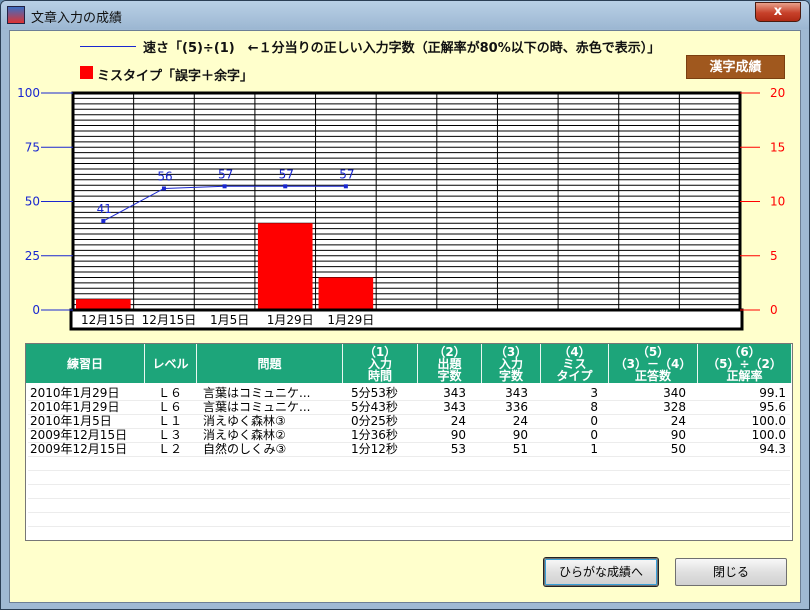 The width and height of the screenshot is (810, 610). What do you see at coordinates (71, 421) in the screenshot?
I see `table-cell: 2010年1月5日` at bounding box center [71, 421].